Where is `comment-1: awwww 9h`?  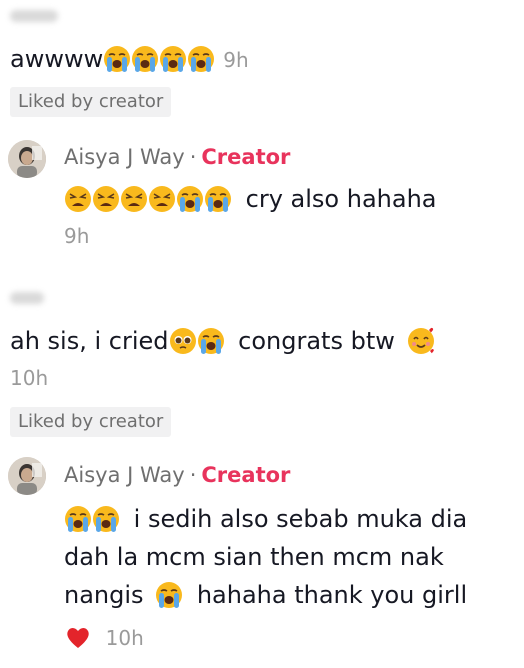
comment-1: awwww 9h is located at coordinates (129, 59).